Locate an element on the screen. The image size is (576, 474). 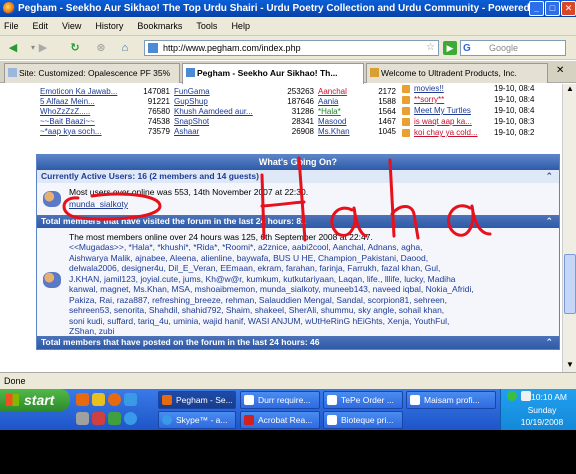
home-icon: ⌂ is located at coordinates (125, 48).